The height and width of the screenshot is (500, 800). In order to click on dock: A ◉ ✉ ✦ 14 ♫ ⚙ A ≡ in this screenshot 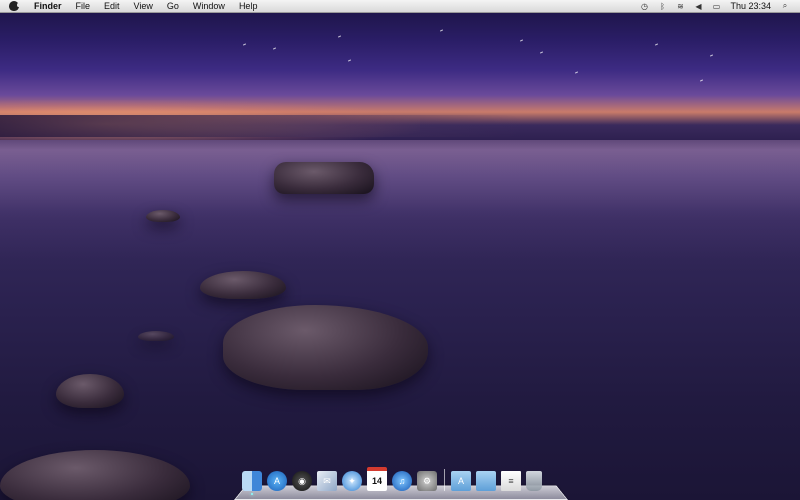, I will do `click(401, 482)`.